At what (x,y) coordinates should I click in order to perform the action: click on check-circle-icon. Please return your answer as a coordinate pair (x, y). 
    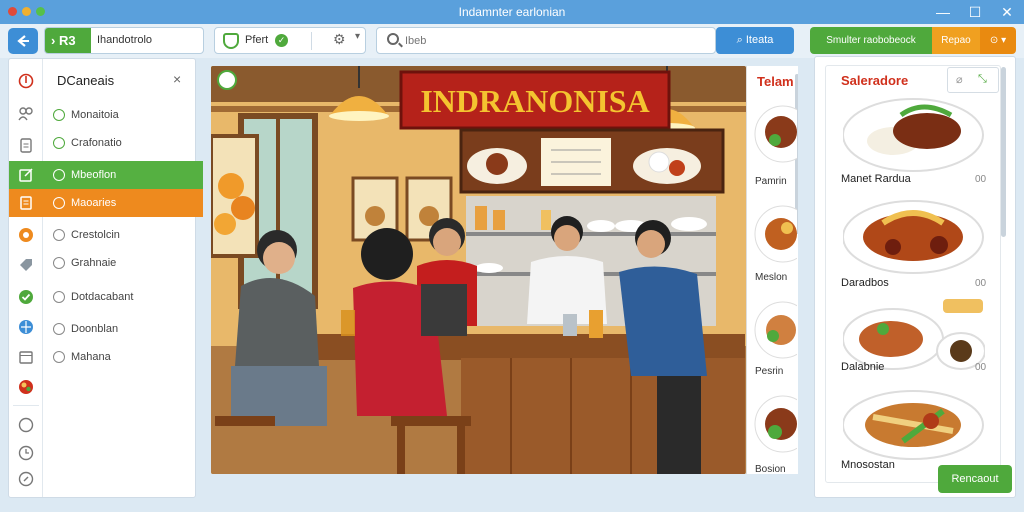
    Looking at the image, I should click on (26, 297).